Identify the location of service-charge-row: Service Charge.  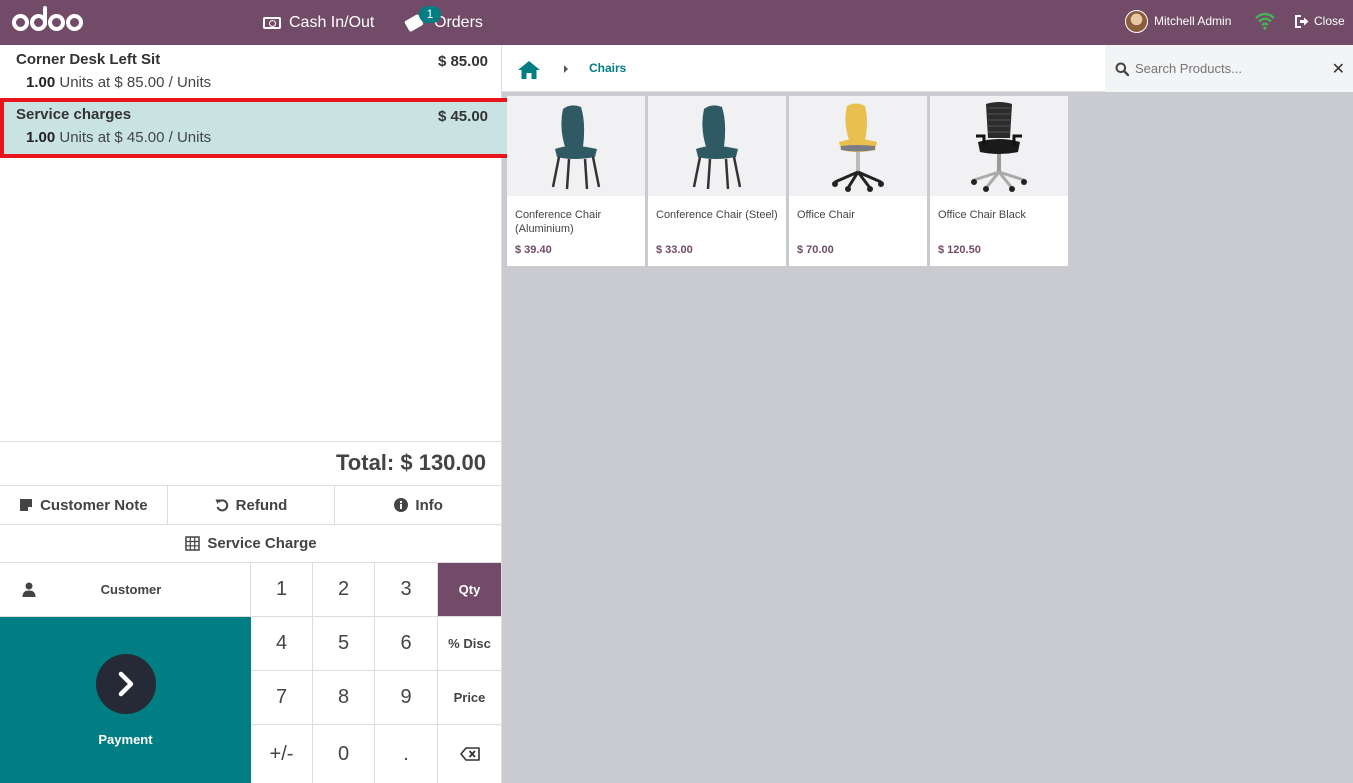
(251, 543).